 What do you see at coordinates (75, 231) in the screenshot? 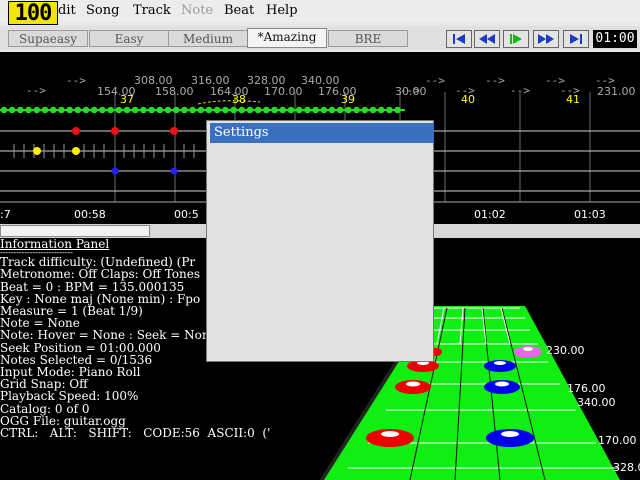
I see `scrollbar-thumb` at bounding box center [75, 231].